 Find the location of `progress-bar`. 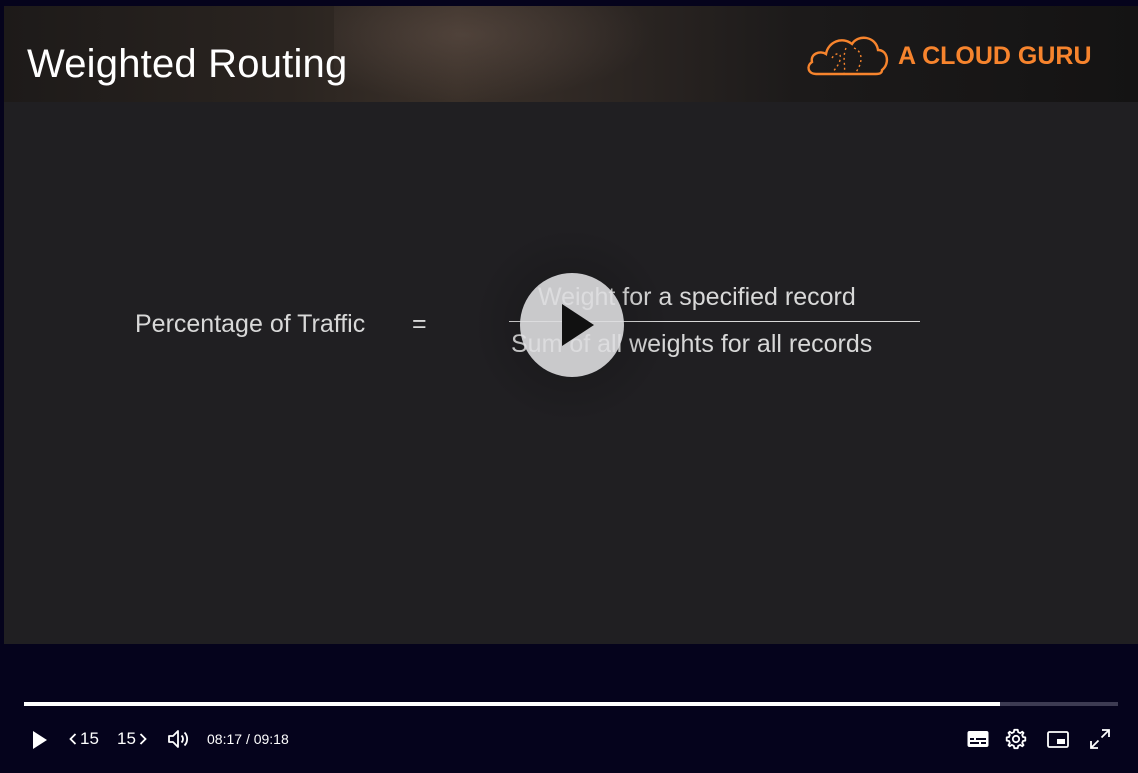

progress-bar is located at coordinates (571, 704).